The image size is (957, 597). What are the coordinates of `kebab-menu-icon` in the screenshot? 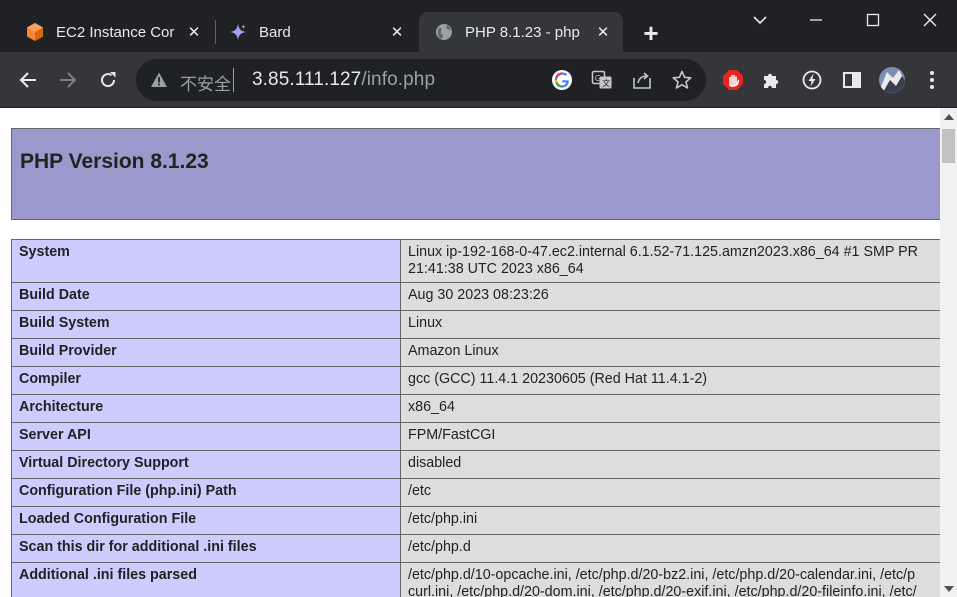 It's located at (932, 80).